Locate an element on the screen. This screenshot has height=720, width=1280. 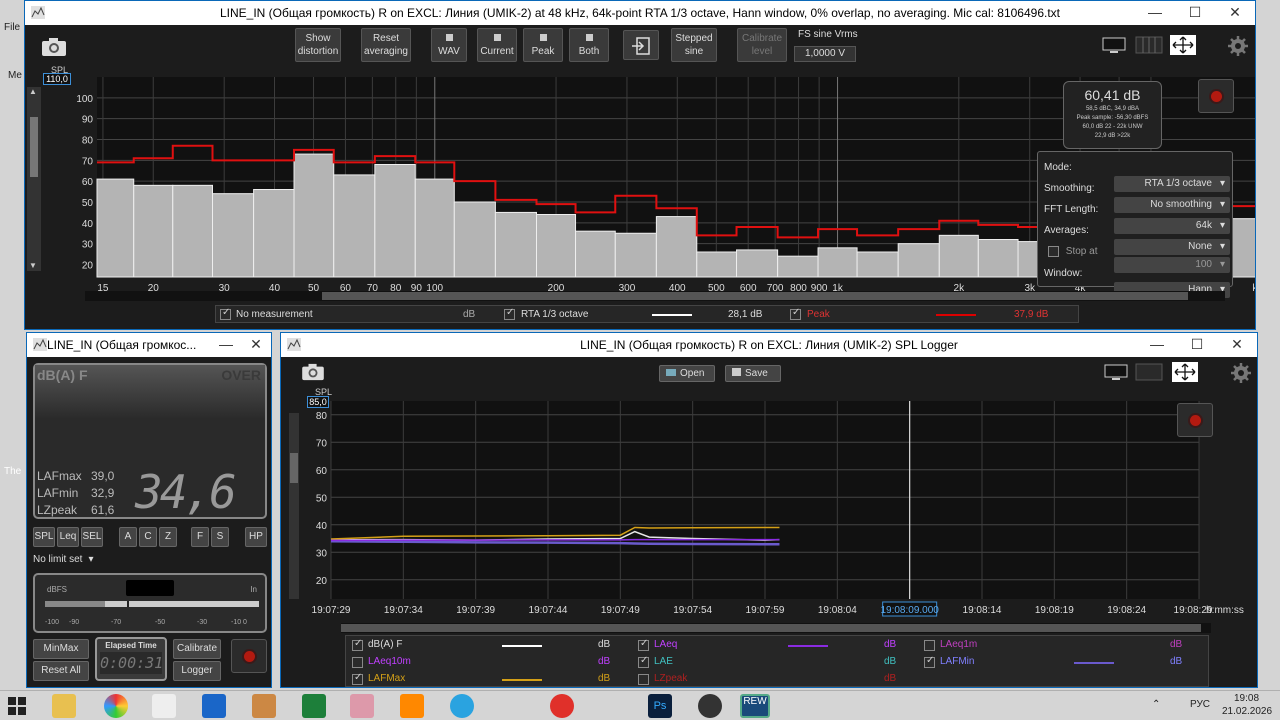
taskbar-vivaldi-icon is located at coordinates (562, 706).